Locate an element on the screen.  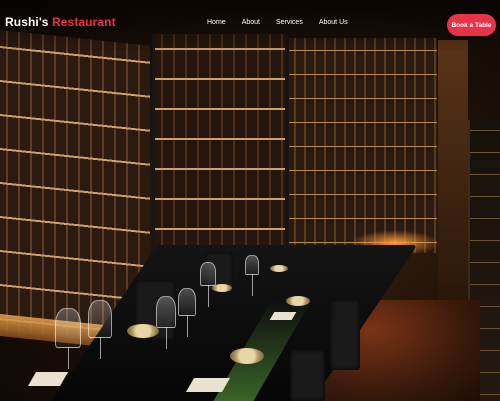
nav-link-about: About is located at coordinates (251, 22).